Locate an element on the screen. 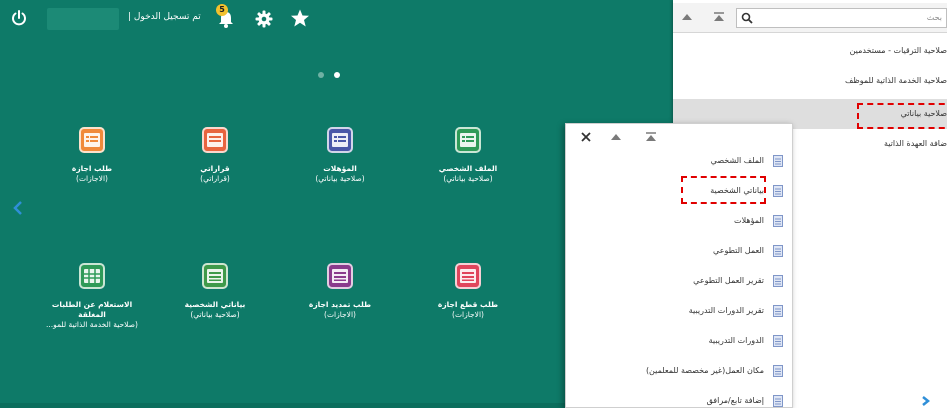 The height and width of the screenshot is (408, 947). navigator-item: صلاحية الترقيات - مستخدمين is located at coordinates (810, 51).